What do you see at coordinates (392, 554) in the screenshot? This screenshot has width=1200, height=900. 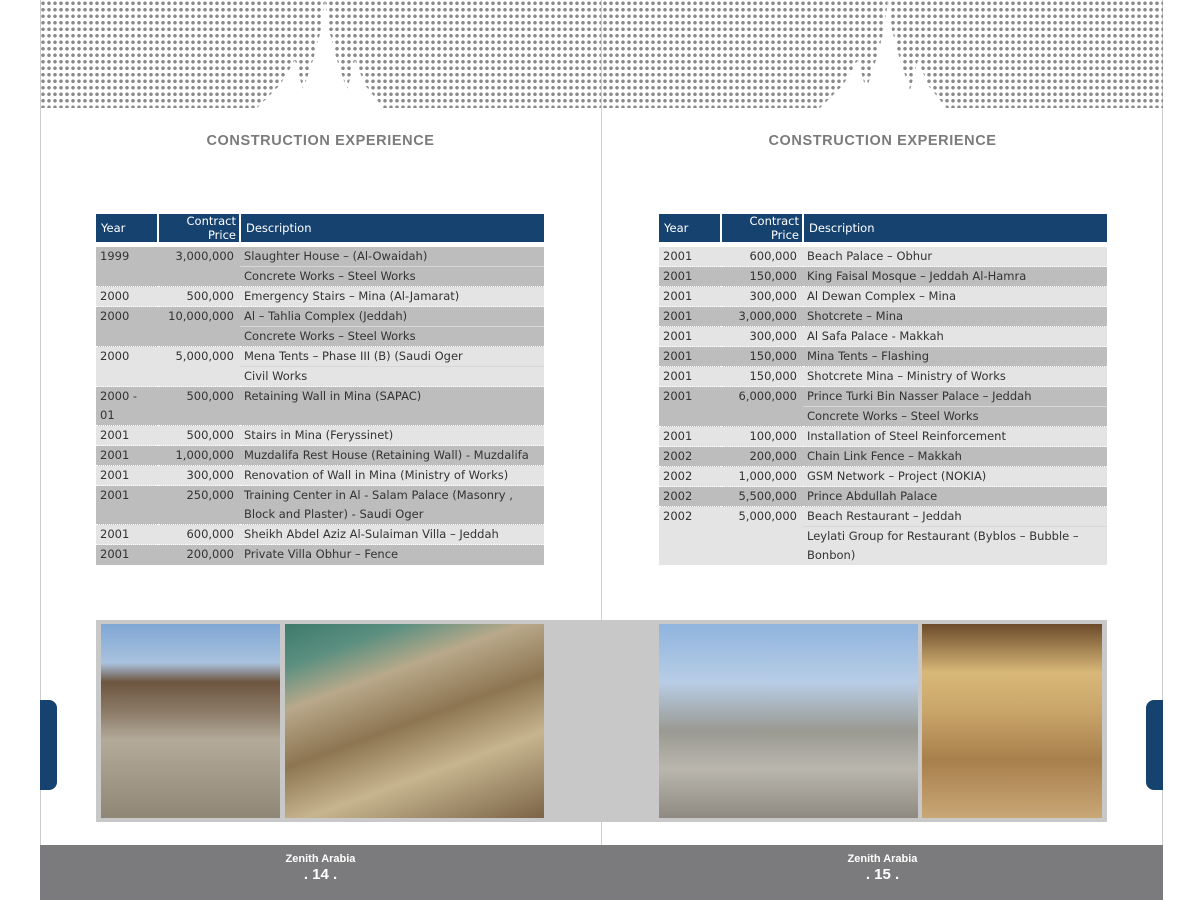 I see `description-cell: Private Villa Obhur – Fence` at bounding box center [392, 554].